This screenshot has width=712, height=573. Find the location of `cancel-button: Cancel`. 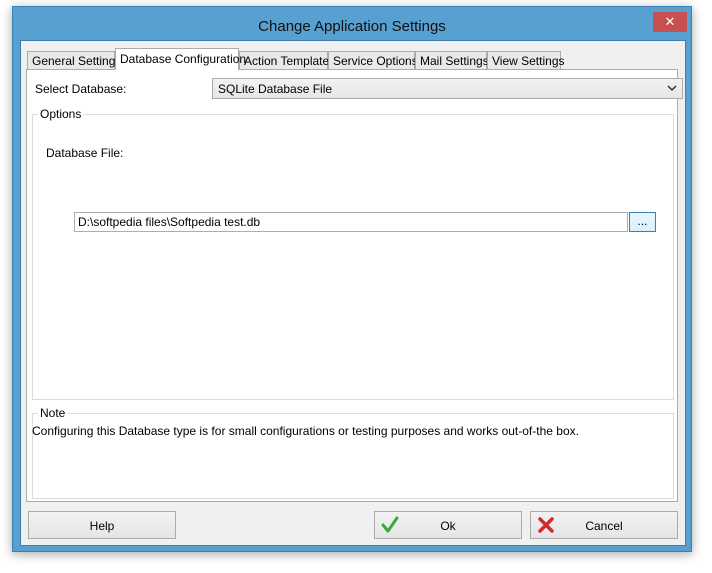

cancel-button: Cancel is located at coordinates (604, 525).